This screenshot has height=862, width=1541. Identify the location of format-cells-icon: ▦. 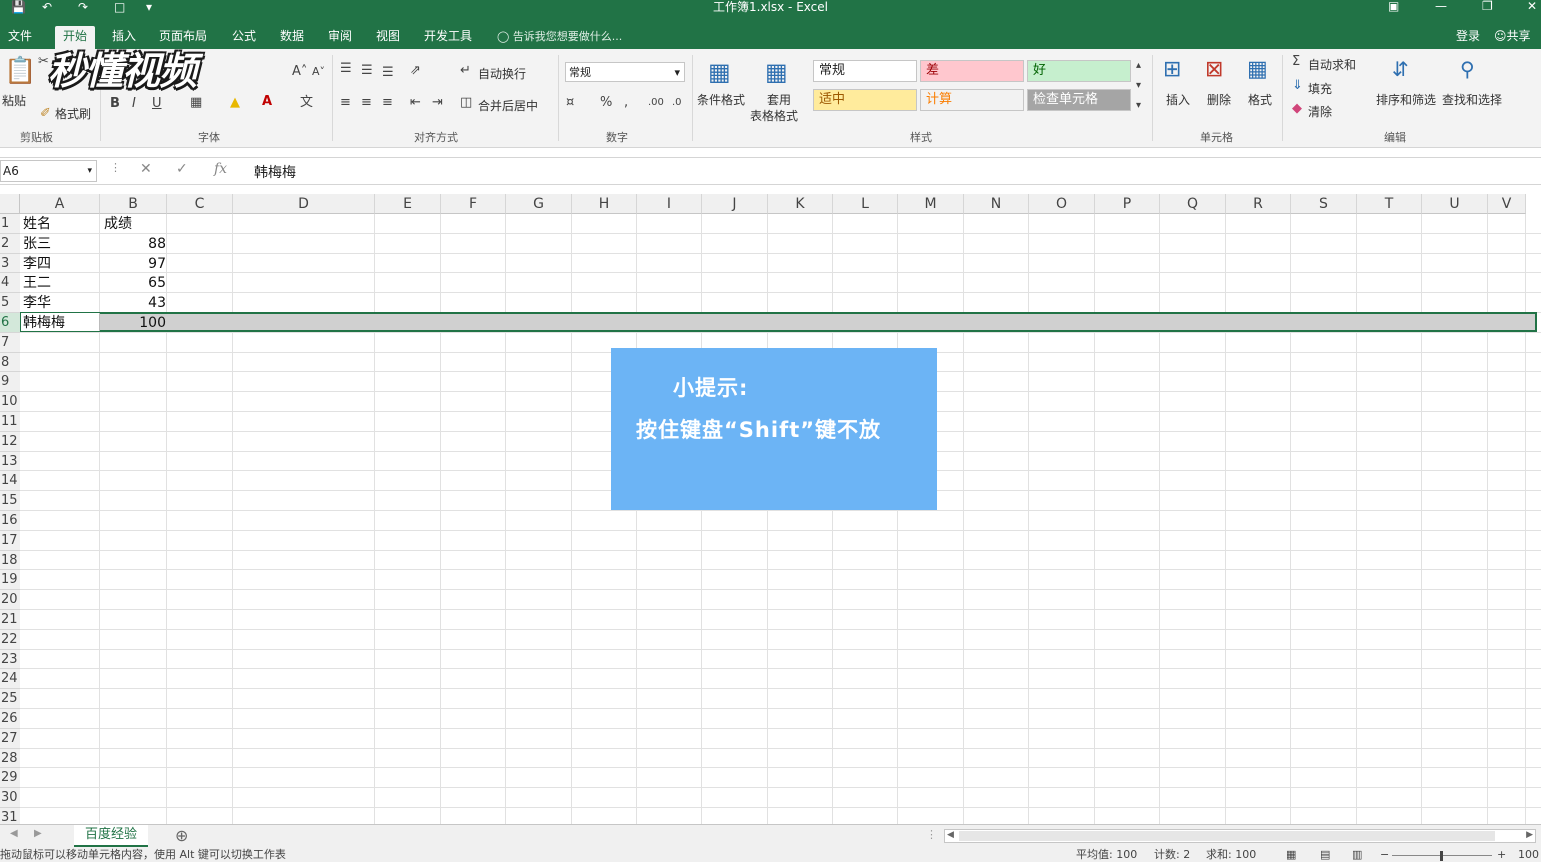
(1257, 70).